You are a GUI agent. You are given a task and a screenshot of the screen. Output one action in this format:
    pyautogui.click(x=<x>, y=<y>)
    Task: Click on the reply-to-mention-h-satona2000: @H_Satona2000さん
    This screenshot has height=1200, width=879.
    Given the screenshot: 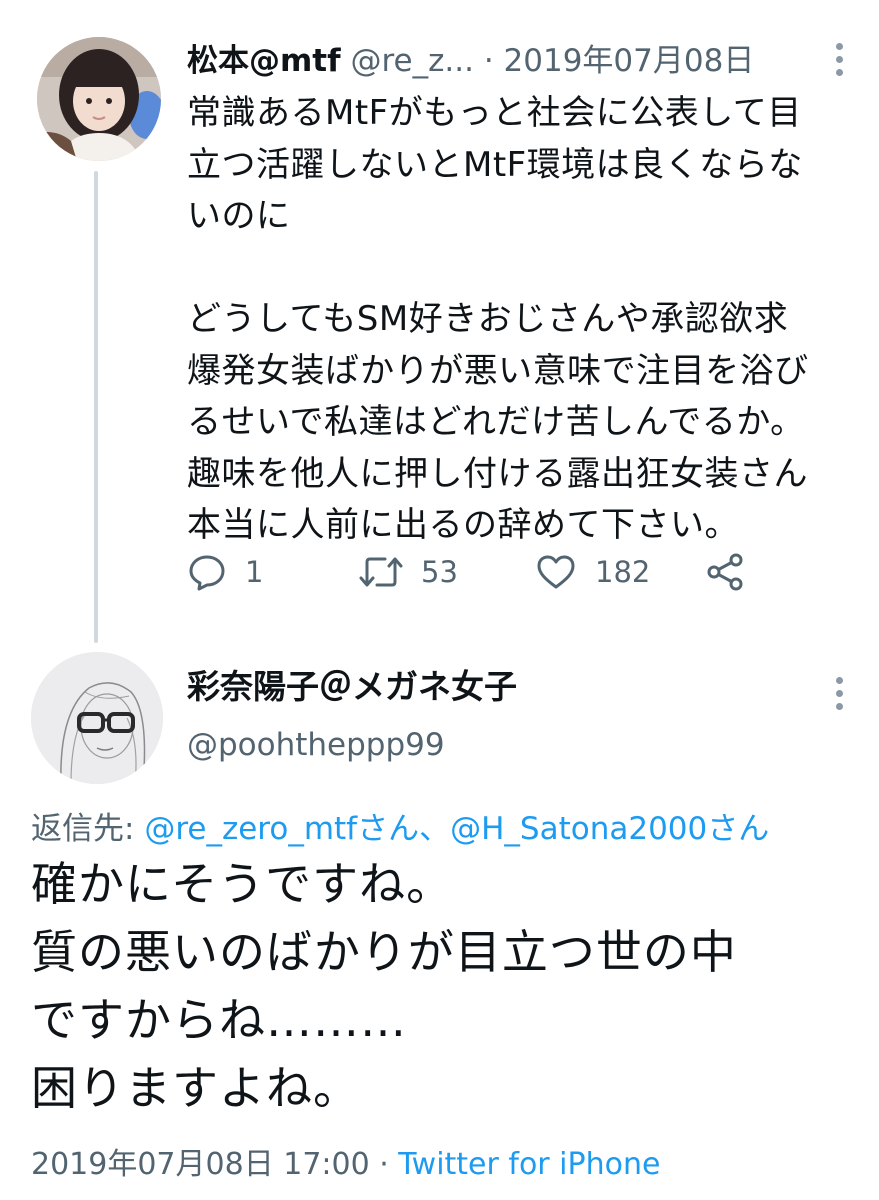 What is the action you would take?
    pyautogui.click(x=609, y=829)
    